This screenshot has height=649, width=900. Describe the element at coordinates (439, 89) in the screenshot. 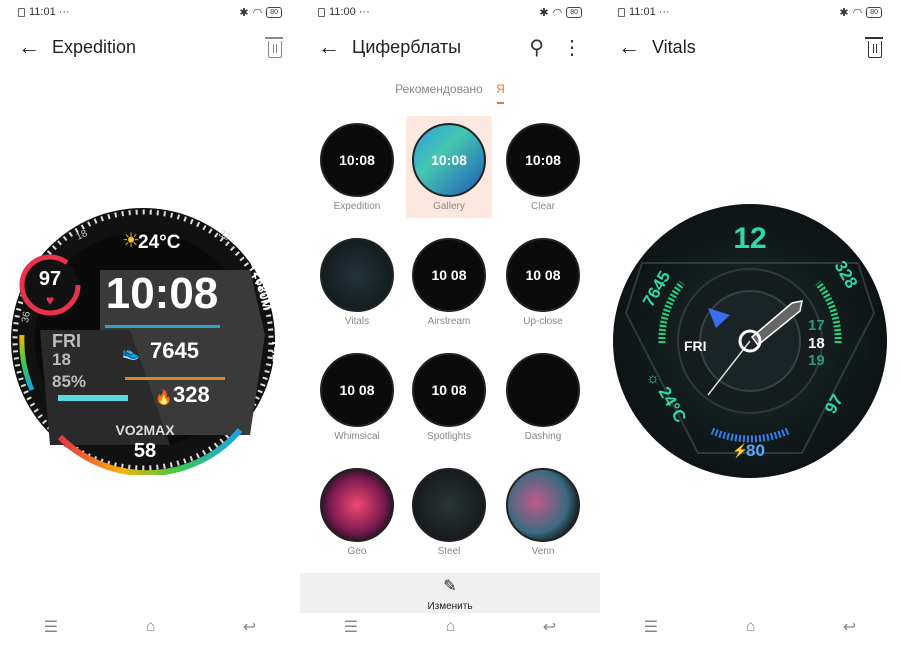

I see `tab-recommended: Рекомендовано` at that location.